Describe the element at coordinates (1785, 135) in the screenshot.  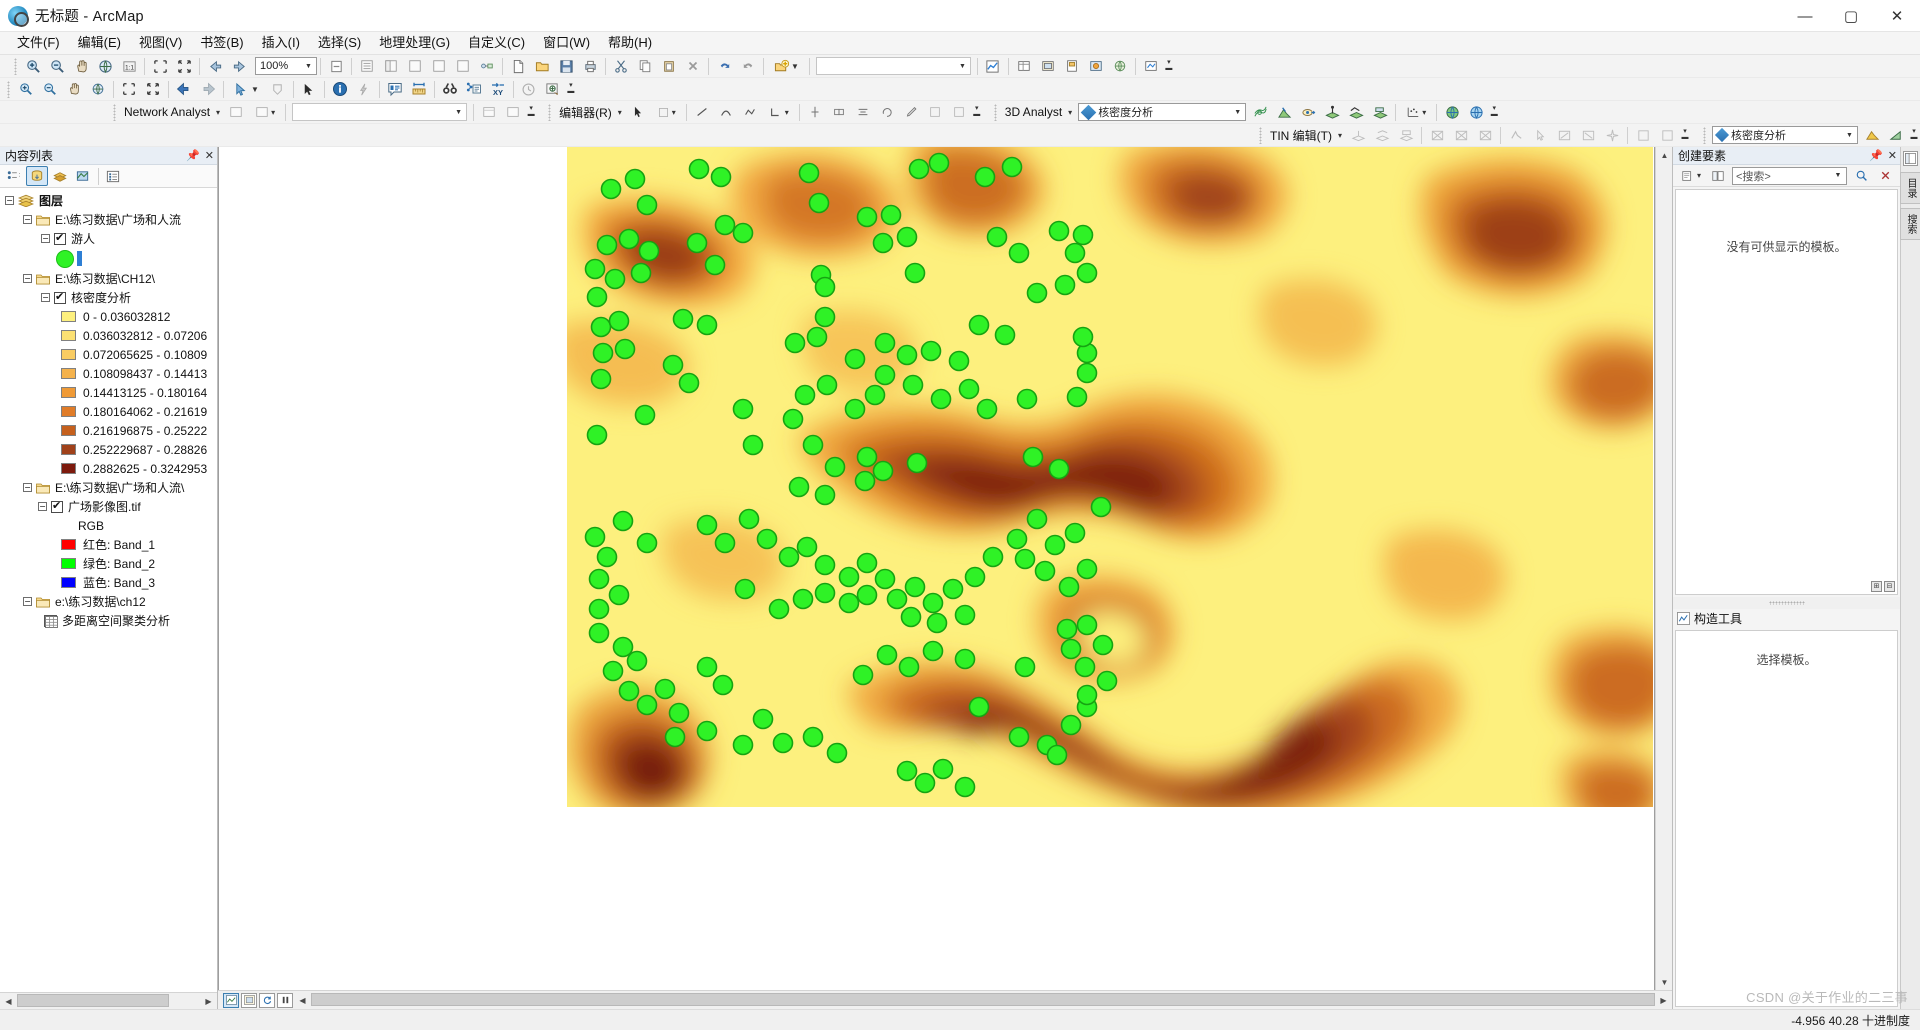
I see `createfeature-layer-combo: 核密度分析 ▼` at that location.